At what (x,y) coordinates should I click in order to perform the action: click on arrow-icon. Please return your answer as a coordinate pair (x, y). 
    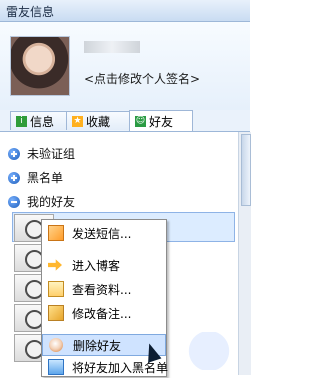
    Looking at the image, I should click on (55, 265).